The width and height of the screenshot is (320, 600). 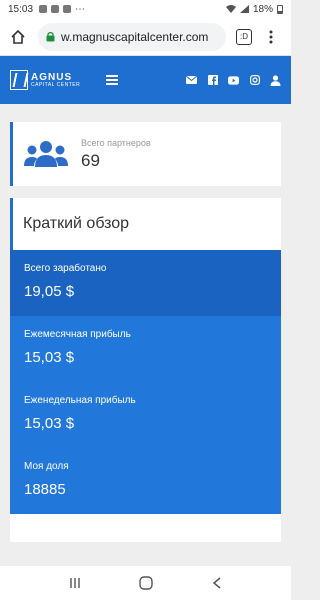 I want to click on stat-label: Всего заработано, so click(x=65, y=268).